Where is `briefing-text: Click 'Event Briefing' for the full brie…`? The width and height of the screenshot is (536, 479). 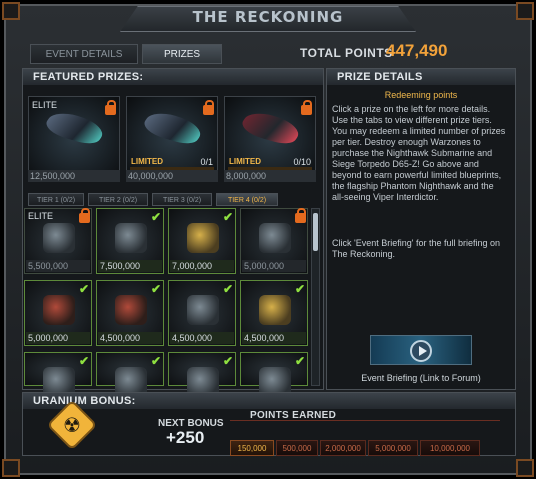
briefing-text: Click 'Event Briefing' for the full brie… is located at coordinates (416, 248).